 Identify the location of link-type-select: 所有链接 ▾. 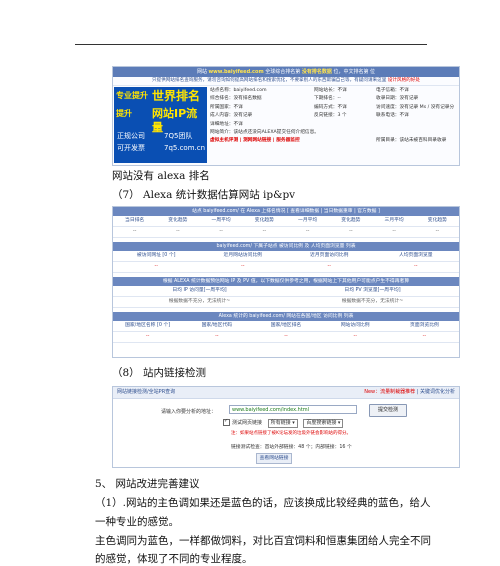
(282, 423).